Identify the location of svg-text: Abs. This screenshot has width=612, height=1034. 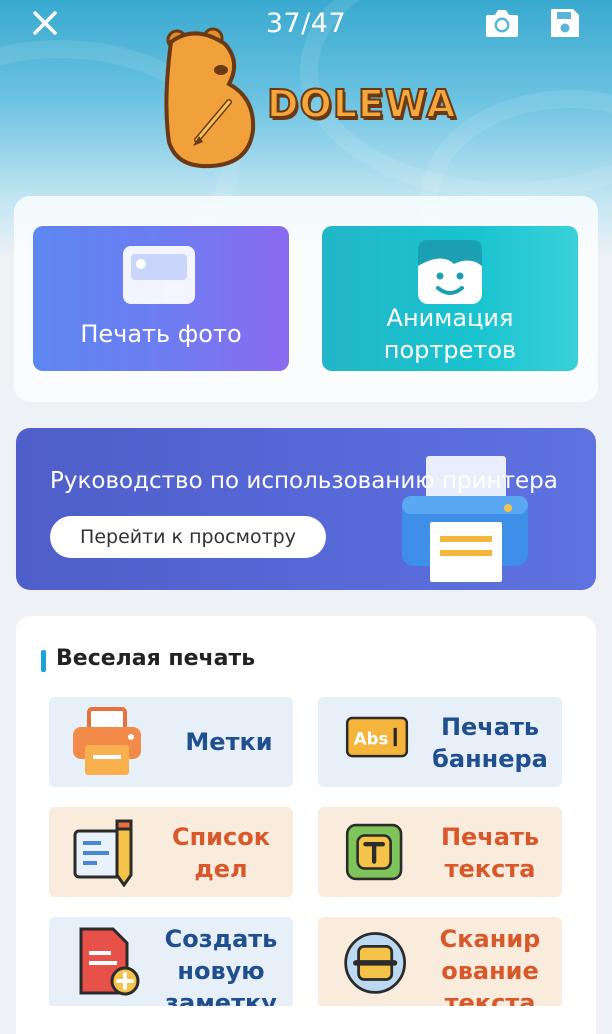
(371, 738).